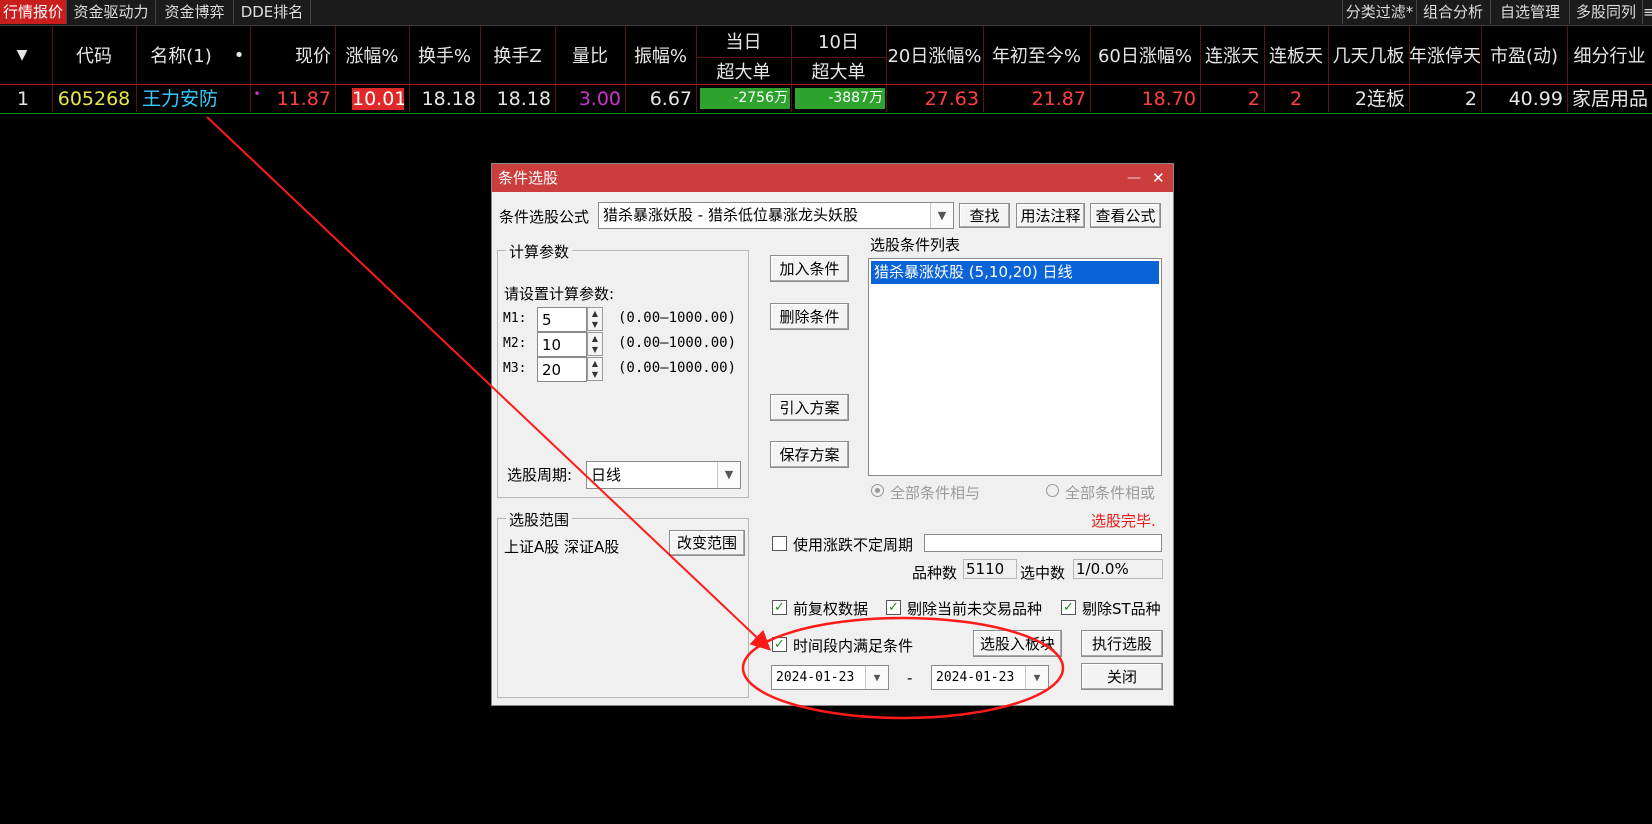  I want to click on annotation-ellipse, so click(903, 668).